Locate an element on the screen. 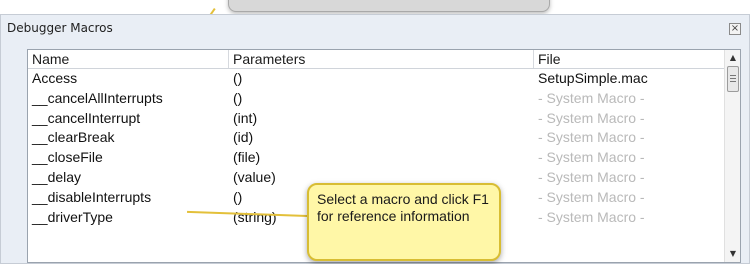  macro-name: __clearBreak is located at coordinates (73, 137).